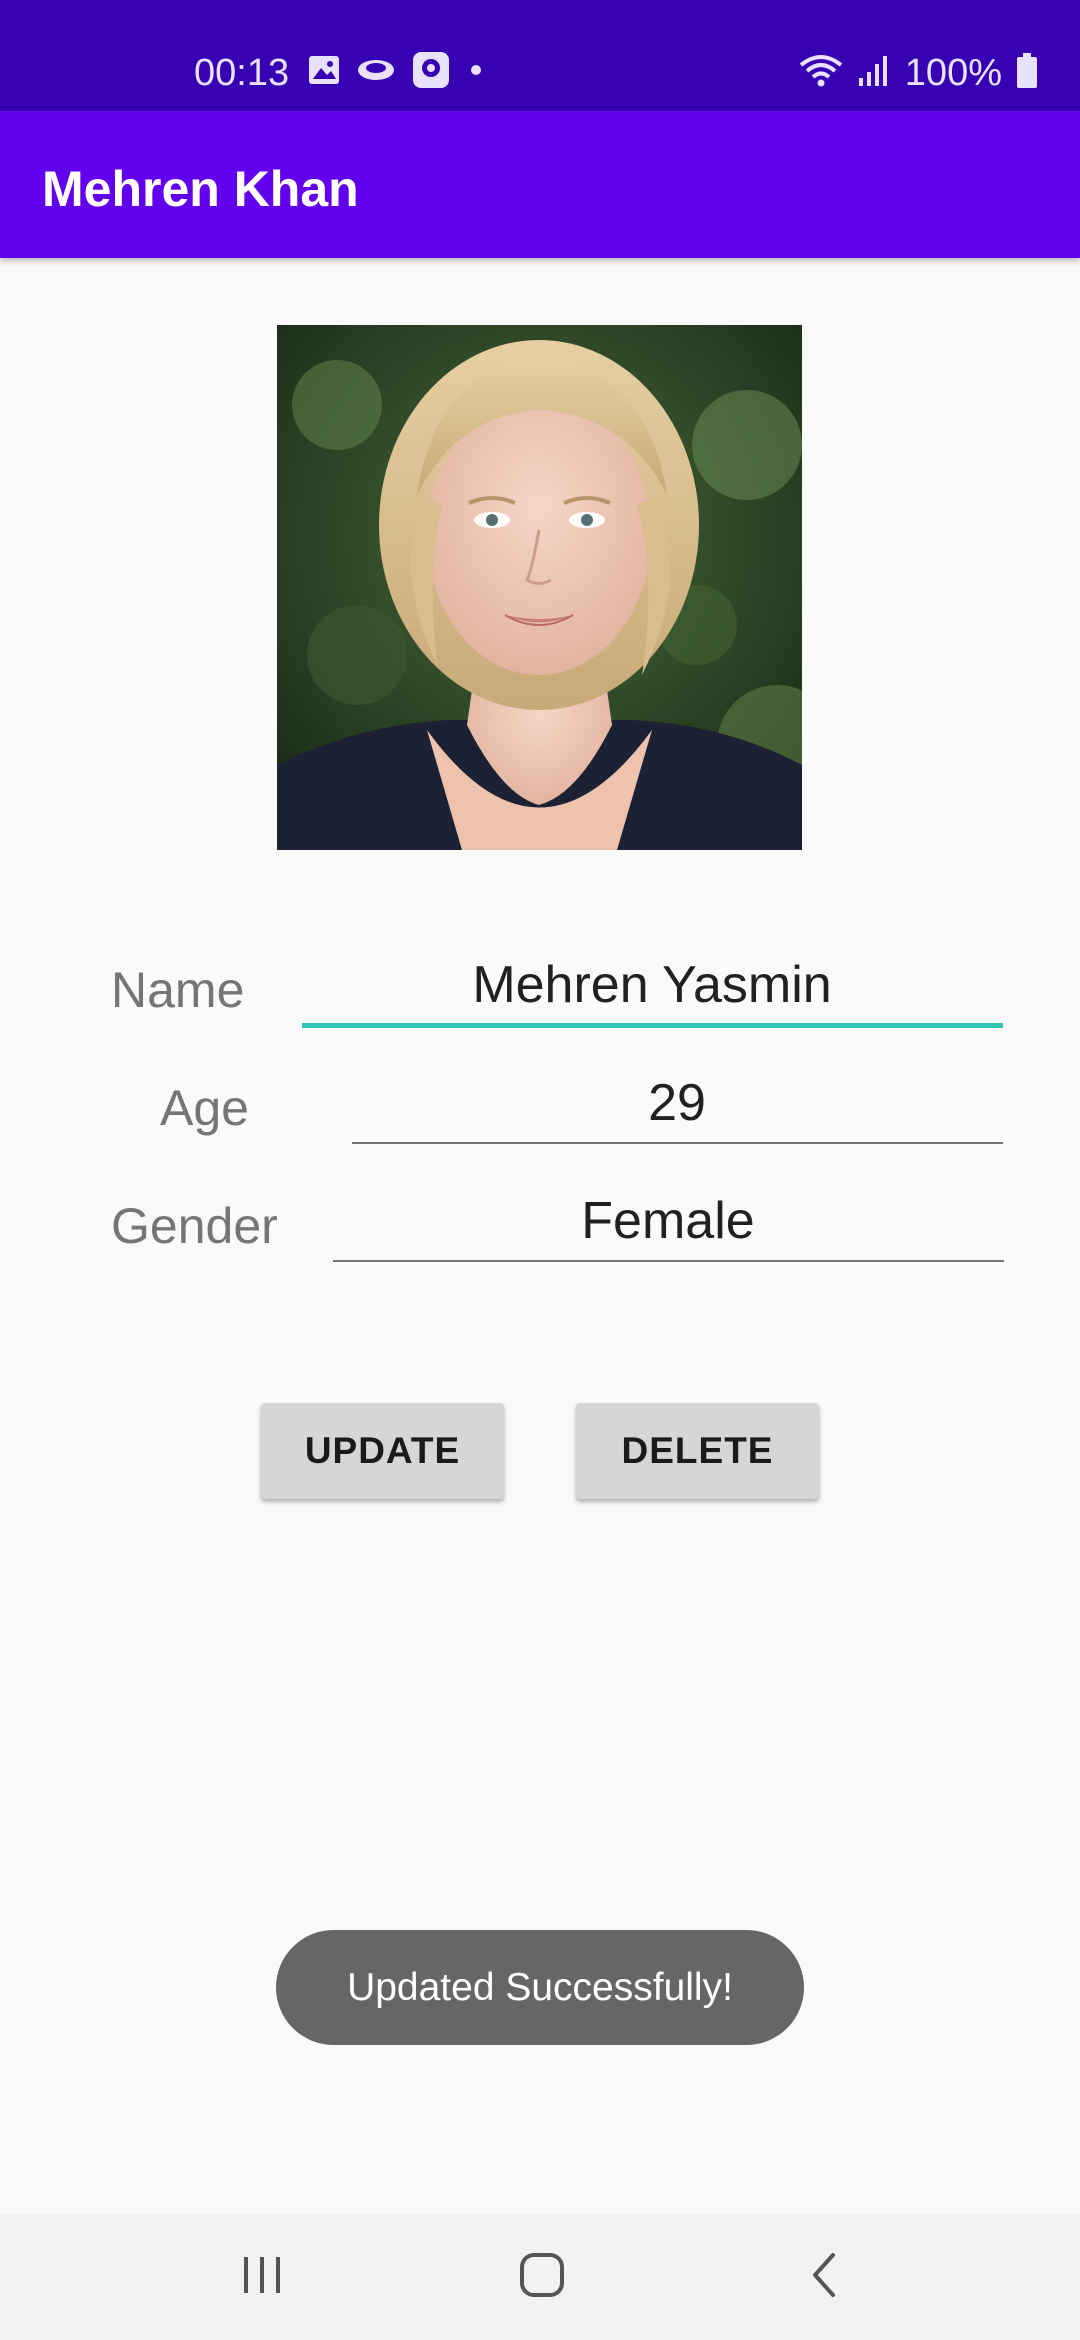 The image size is (1080, 2340). I want to click on age-label: Age, so click(204, 1108).